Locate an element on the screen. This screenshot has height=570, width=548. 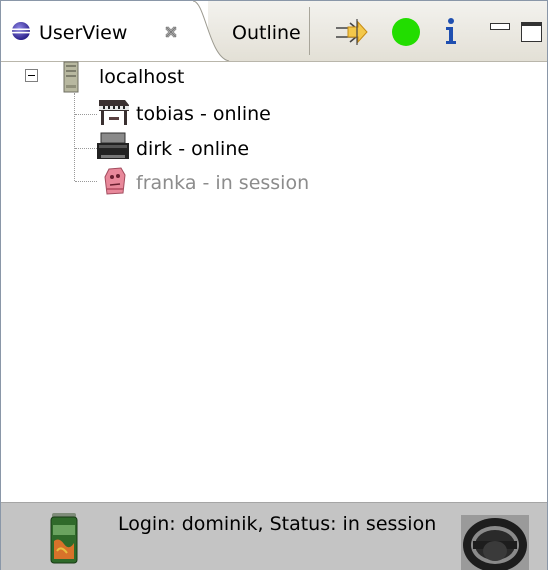
tree-node-label: localhost is located at coordinates (142, 77).